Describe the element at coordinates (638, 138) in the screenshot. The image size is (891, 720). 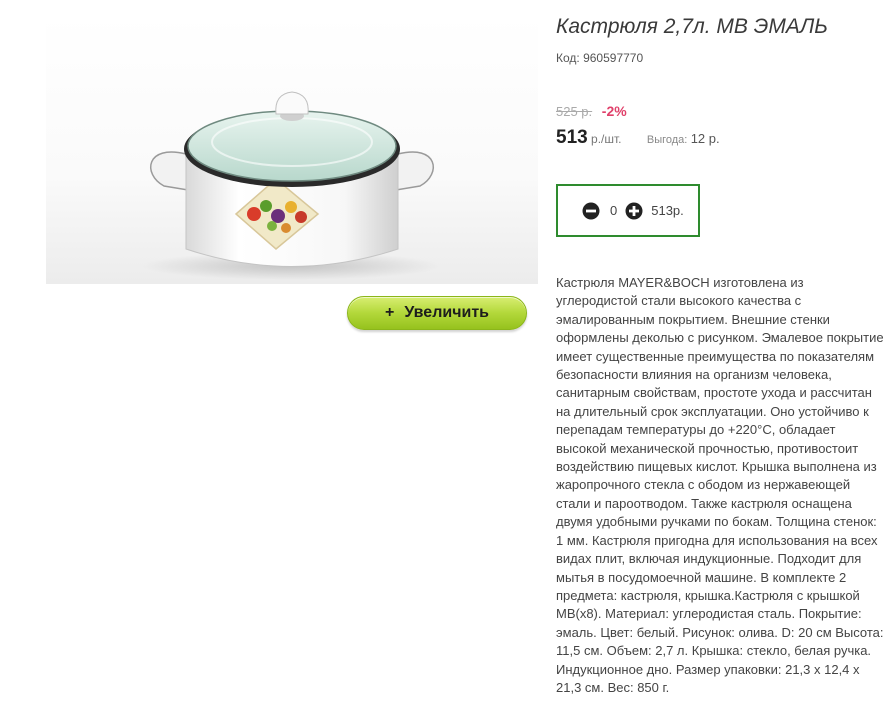
I see `price-row: 513 р./шт. Выгода: 12 р.` at that location.